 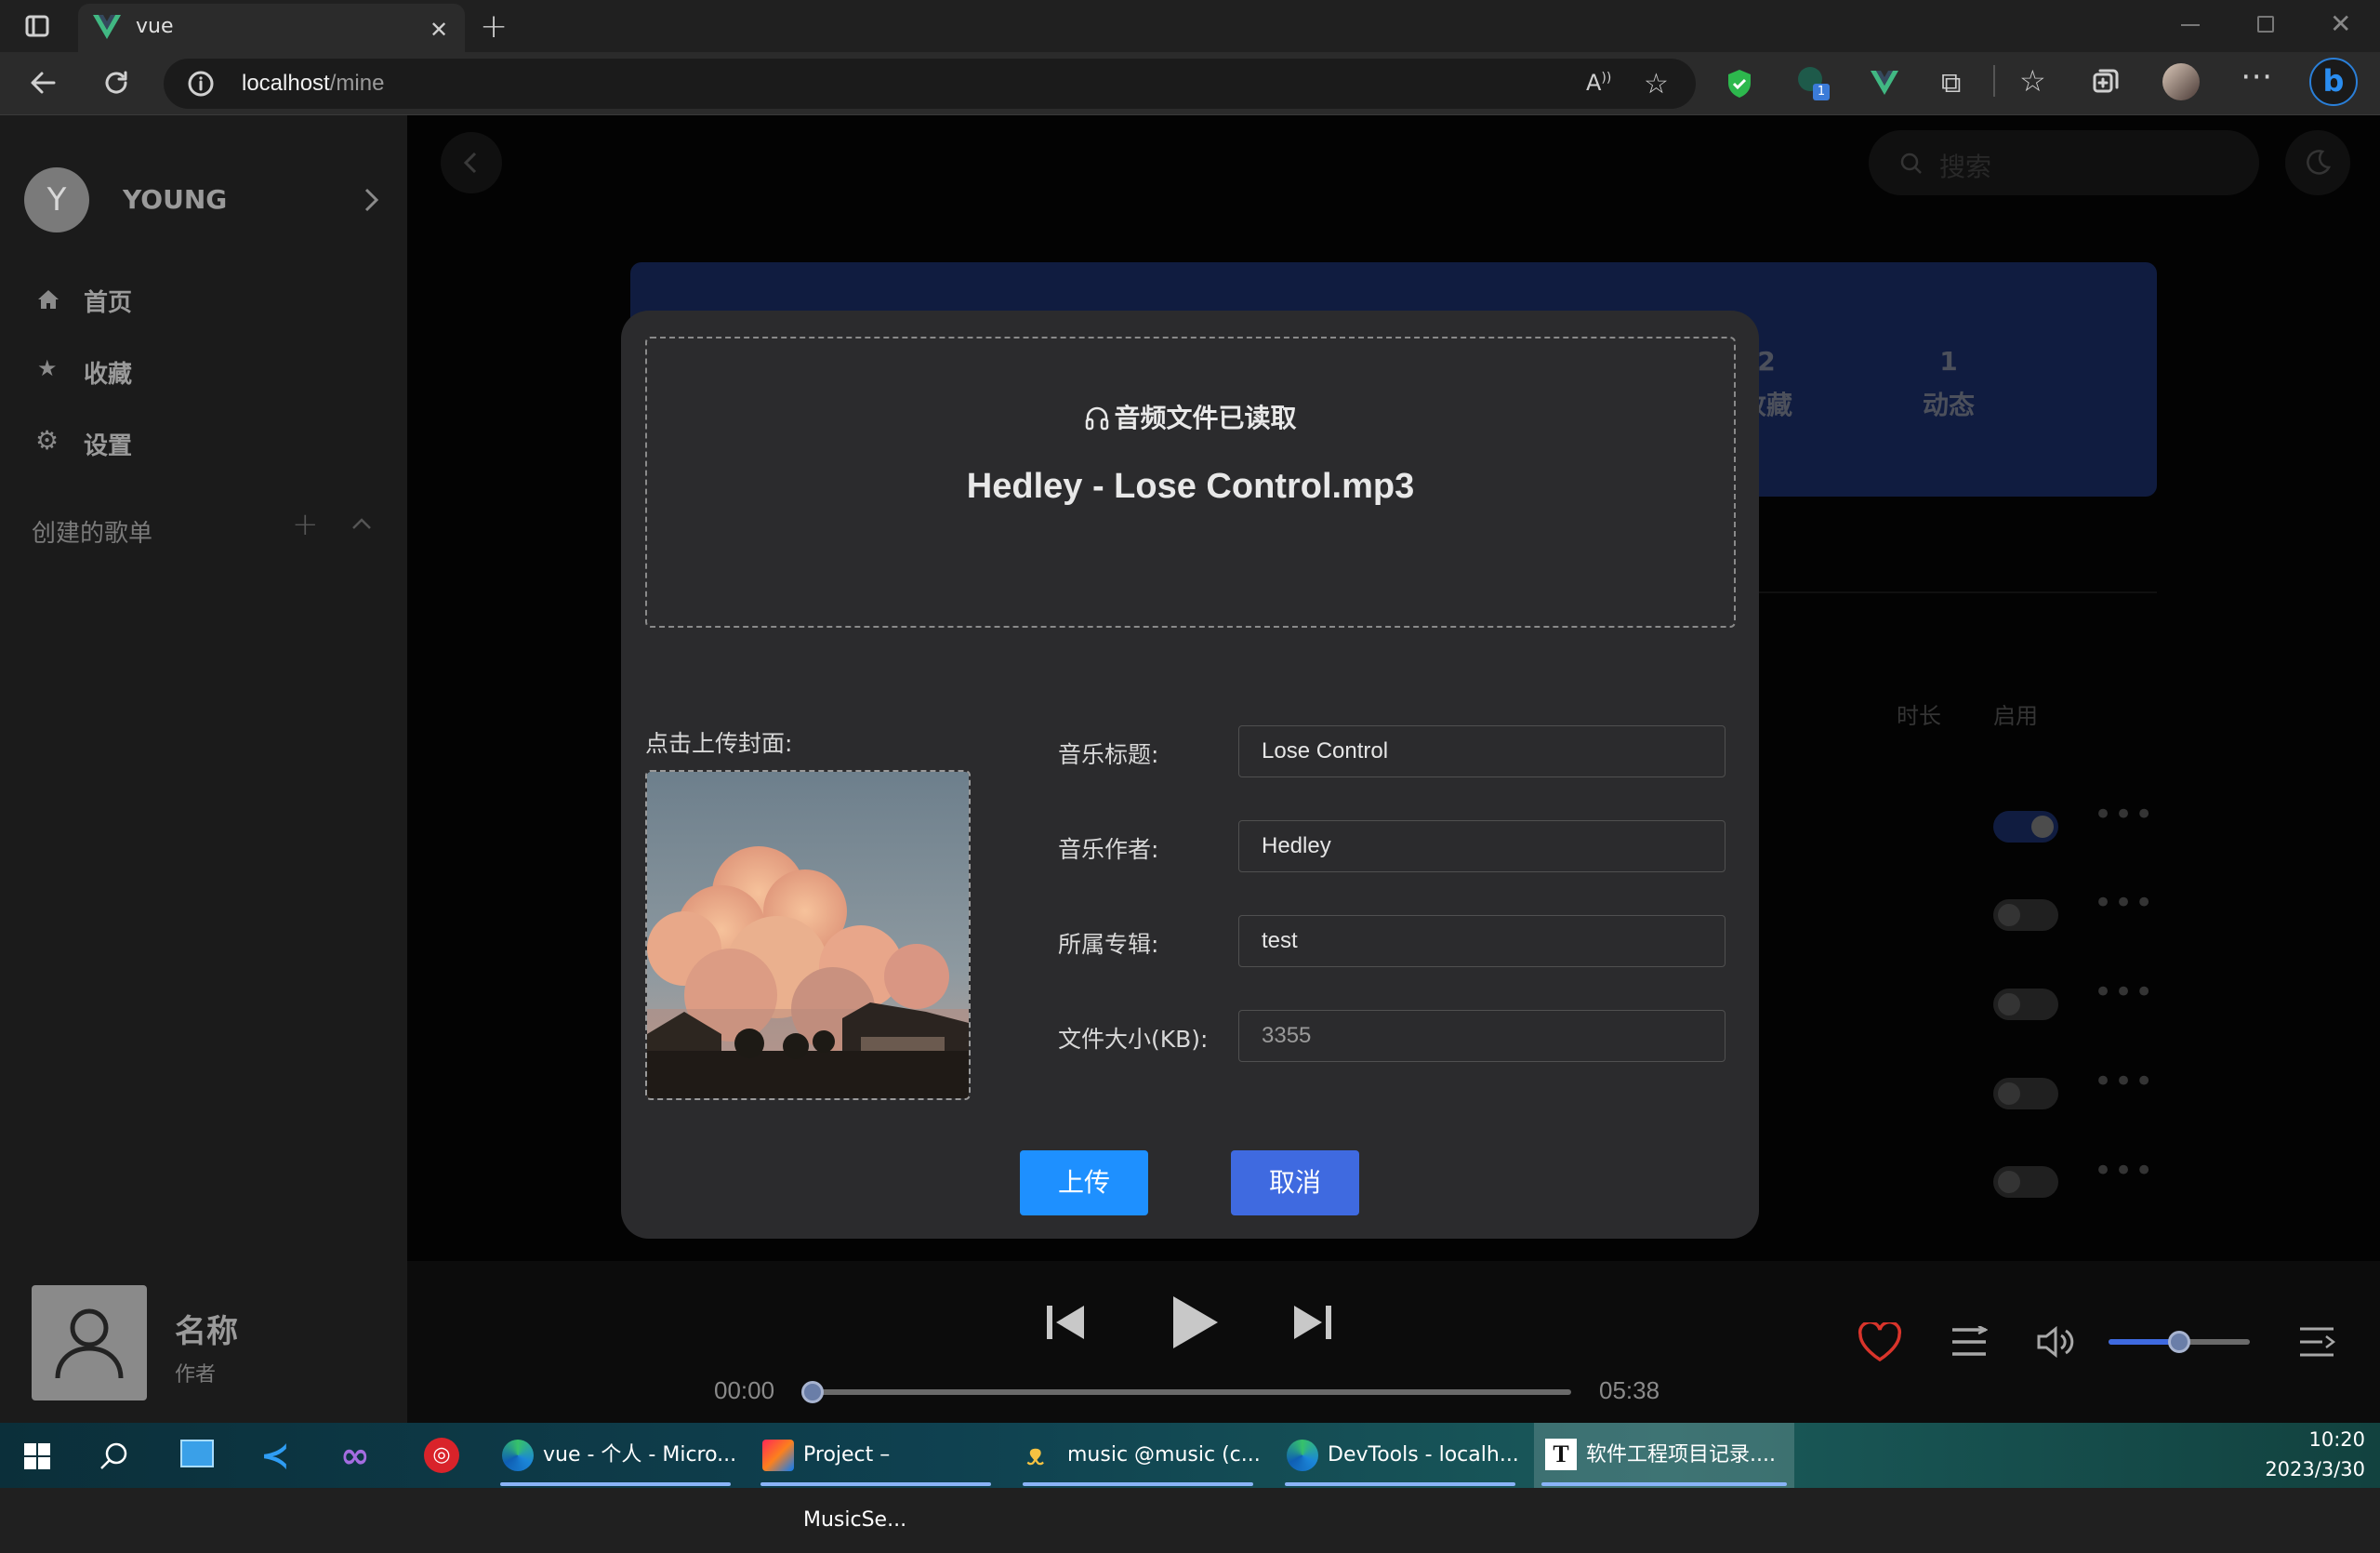 I want to click on queue-list-icon, so click(x=2316, y=1342).